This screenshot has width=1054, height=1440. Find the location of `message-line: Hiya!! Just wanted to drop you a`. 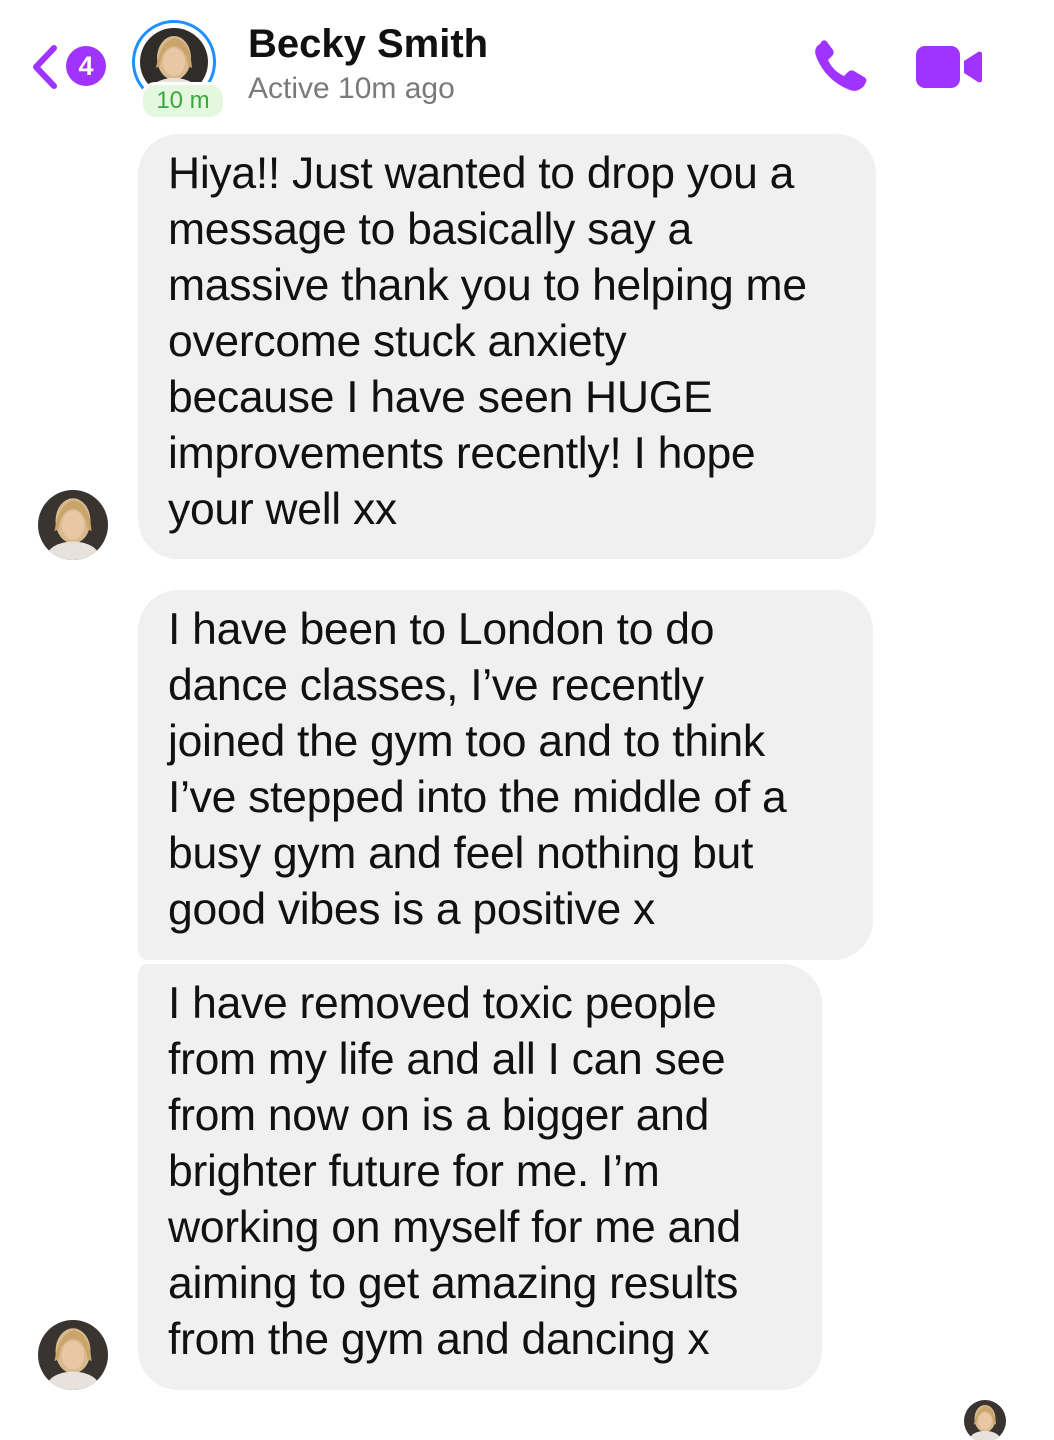

message-line: Hiya!! Just wanted to drop you a is located at coordinates (481, 173).